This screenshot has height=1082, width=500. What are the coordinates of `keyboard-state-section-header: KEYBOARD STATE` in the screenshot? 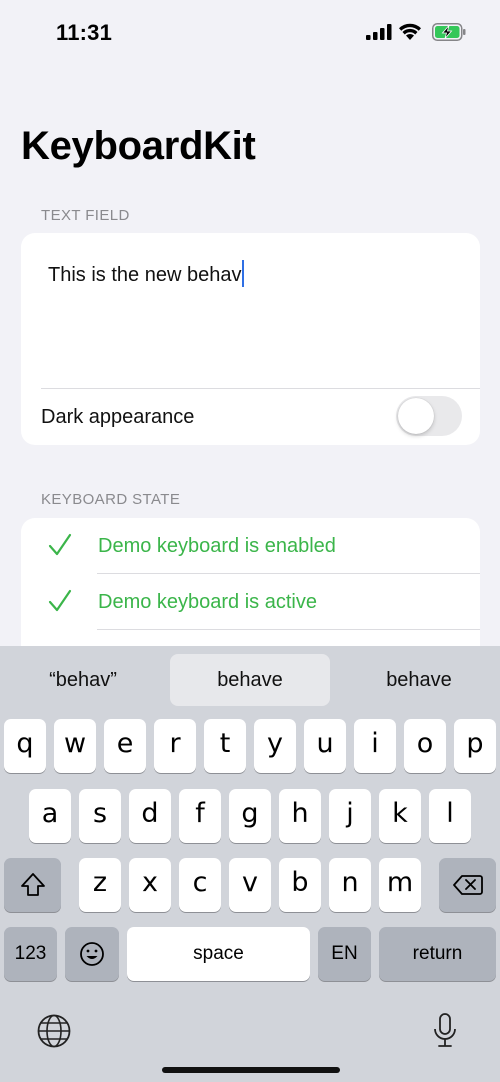 It's located at (111, 499).